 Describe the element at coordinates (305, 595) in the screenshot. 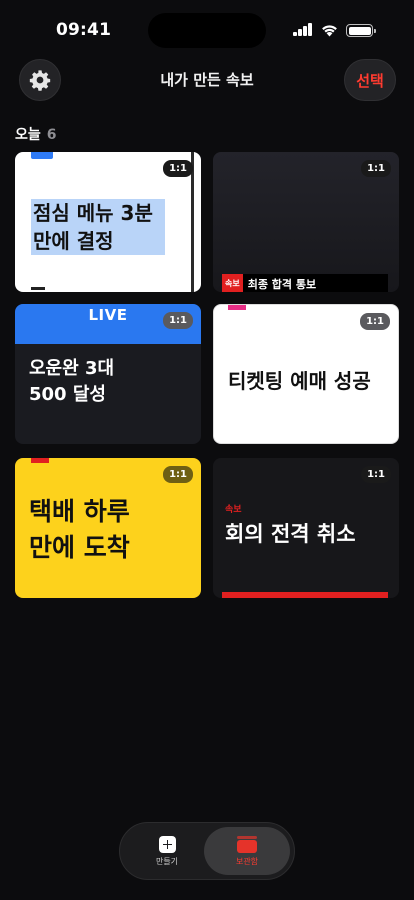

I see `breaking-bottom-bar` at that location.